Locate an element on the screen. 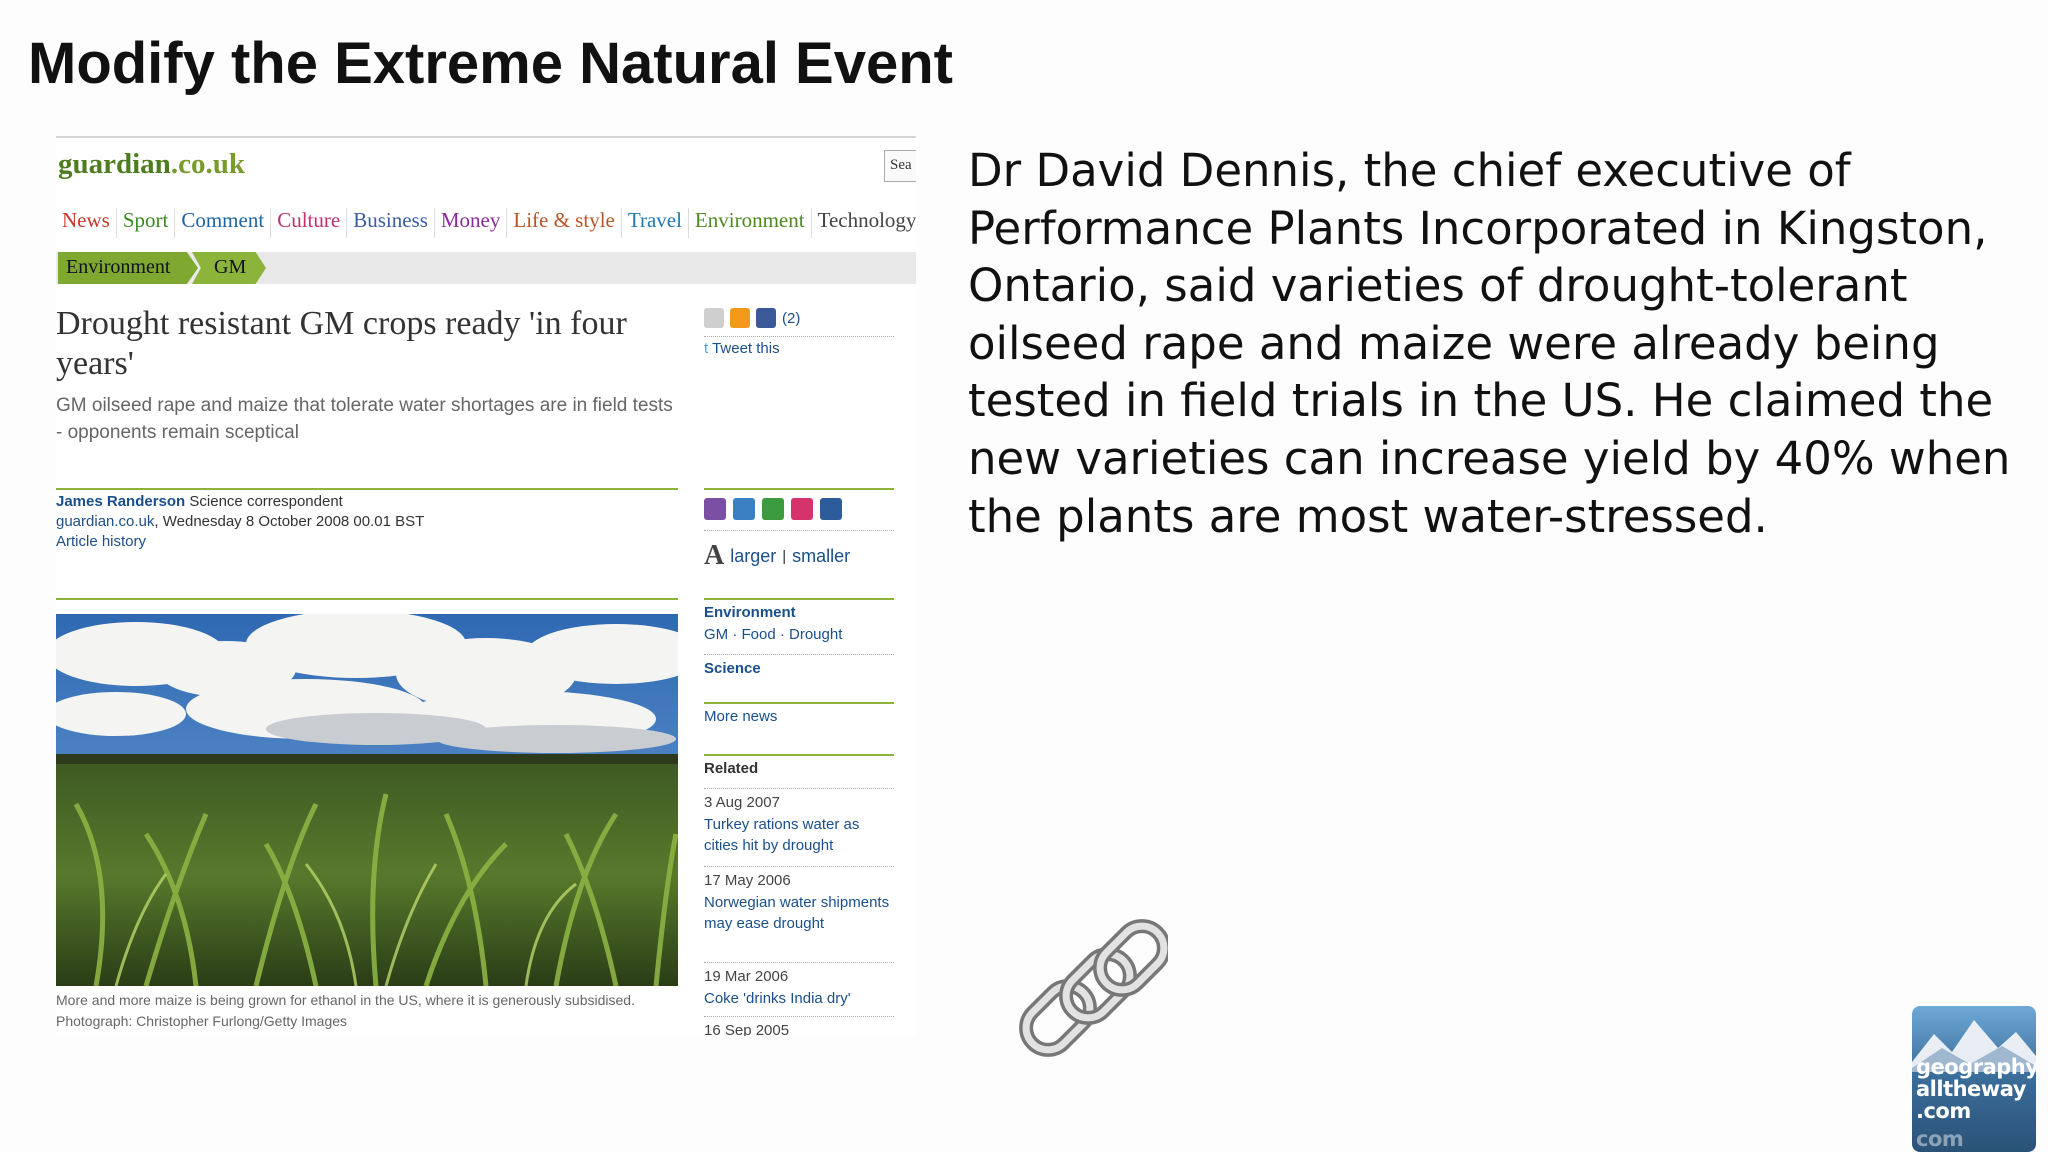 This screenshot has width=2048, height=1152. geographyalltheway-logo: geography alltheway .com com is located at coordinates (1974, 1079).